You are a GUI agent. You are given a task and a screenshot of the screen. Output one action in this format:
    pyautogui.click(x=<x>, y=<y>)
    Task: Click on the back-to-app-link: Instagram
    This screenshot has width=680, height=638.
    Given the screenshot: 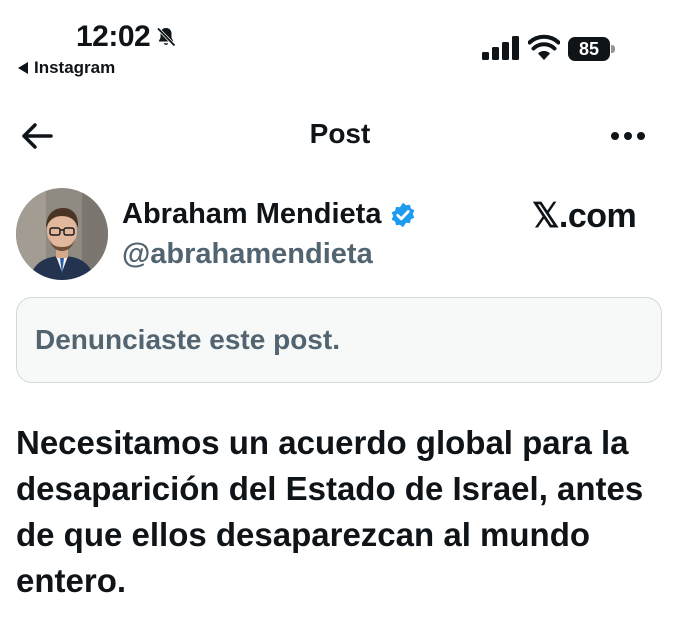 What is the action you would take?
    pyautogui.click(x=66, y=68)
    